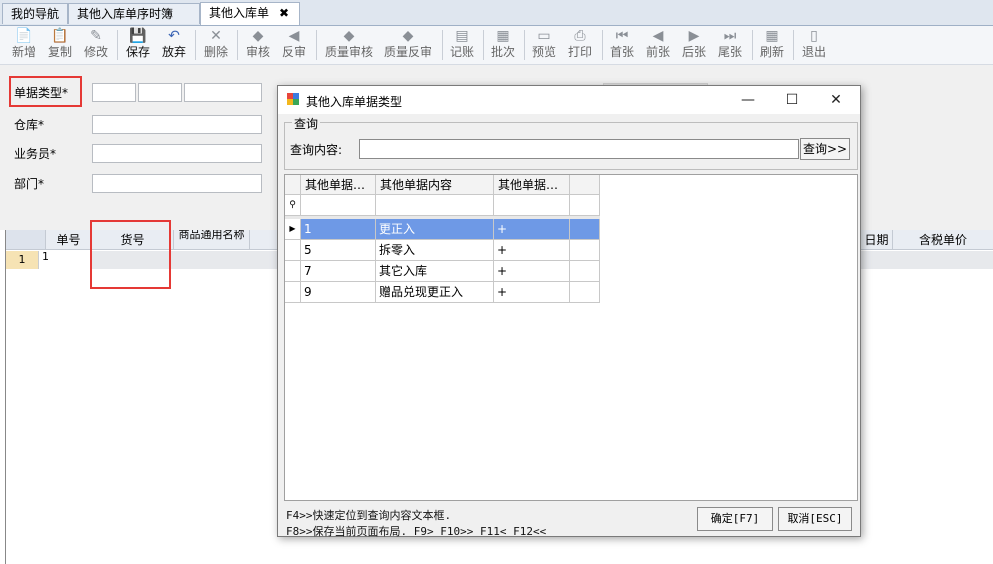  I want to click on quality-audit-icon: ◆, so click(349, 36).